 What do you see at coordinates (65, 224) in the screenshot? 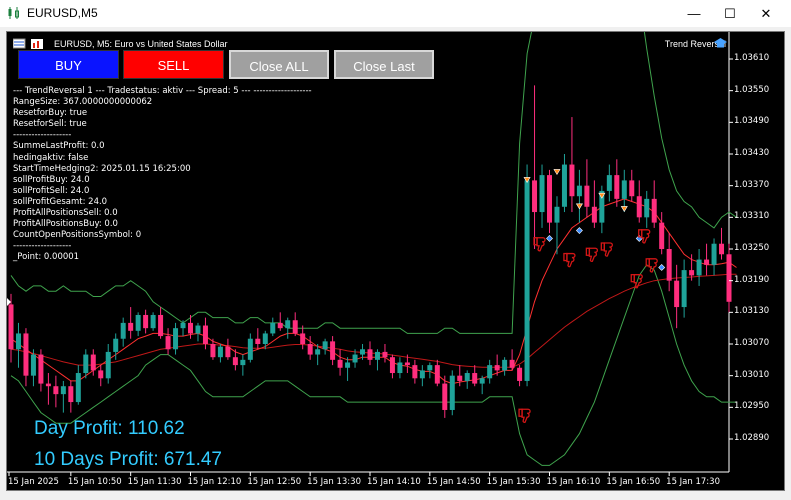
I see `info-line: ProfitAllPositionsBuy: 0.0` at bounding box center [65, 224].